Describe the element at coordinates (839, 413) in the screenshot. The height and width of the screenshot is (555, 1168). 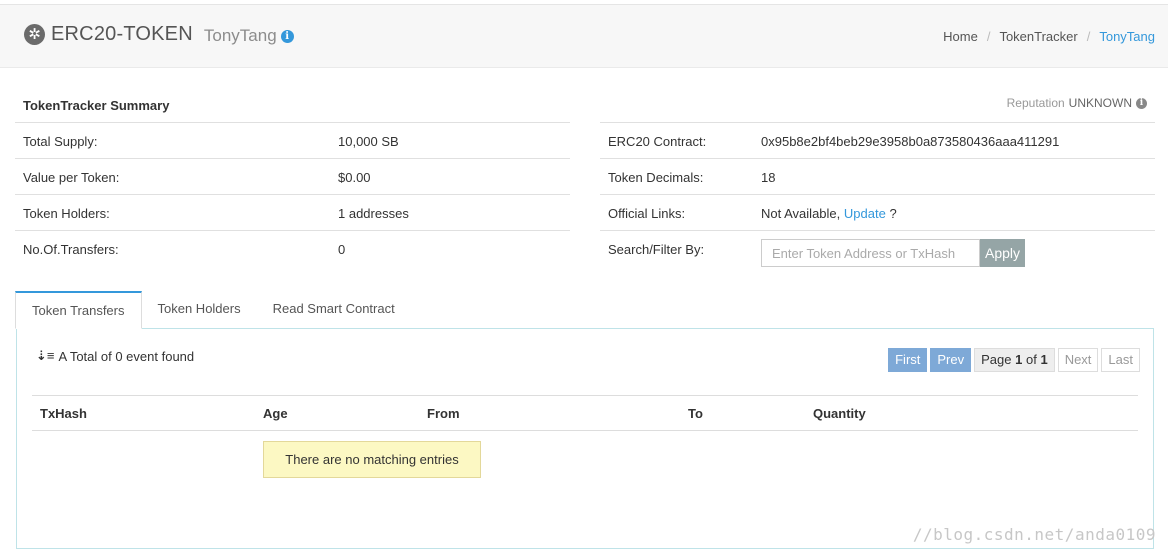
I see `column-header-quantity: Quantity` at that location.